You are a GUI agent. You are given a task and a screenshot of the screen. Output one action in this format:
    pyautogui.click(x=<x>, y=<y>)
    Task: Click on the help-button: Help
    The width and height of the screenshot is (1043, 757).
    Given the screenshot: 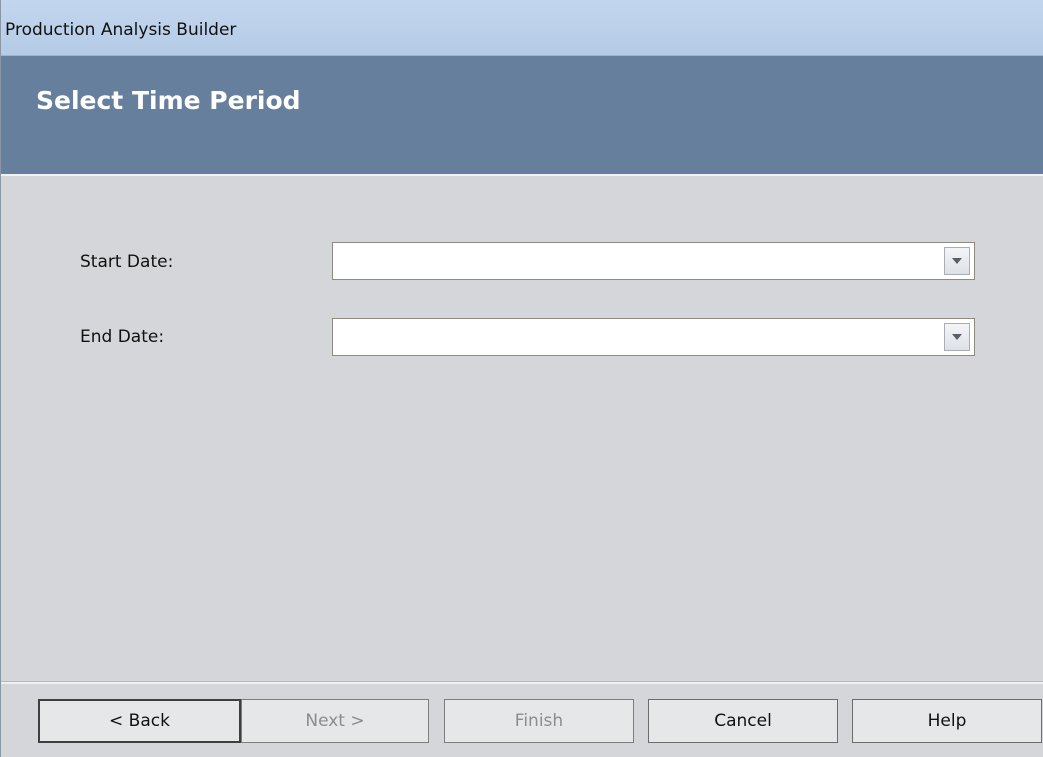 What is the action you would take?
    pyautogui.click(x=947, y=721)
    